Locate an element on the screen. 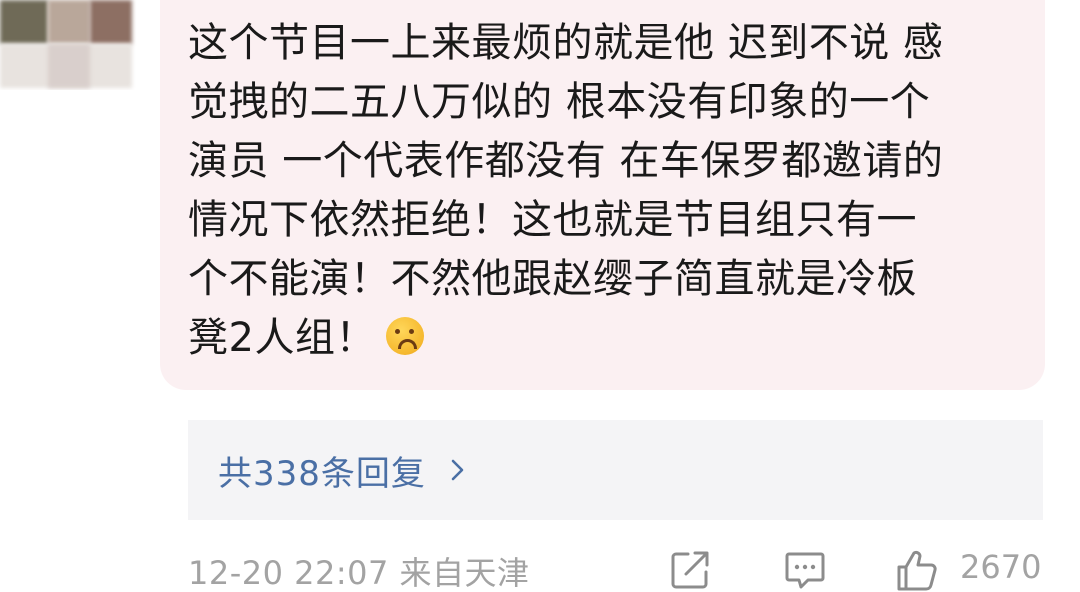 This screenshot has height=592, width=1080. like-count: 2670 is located at coordinates (1001, 567).